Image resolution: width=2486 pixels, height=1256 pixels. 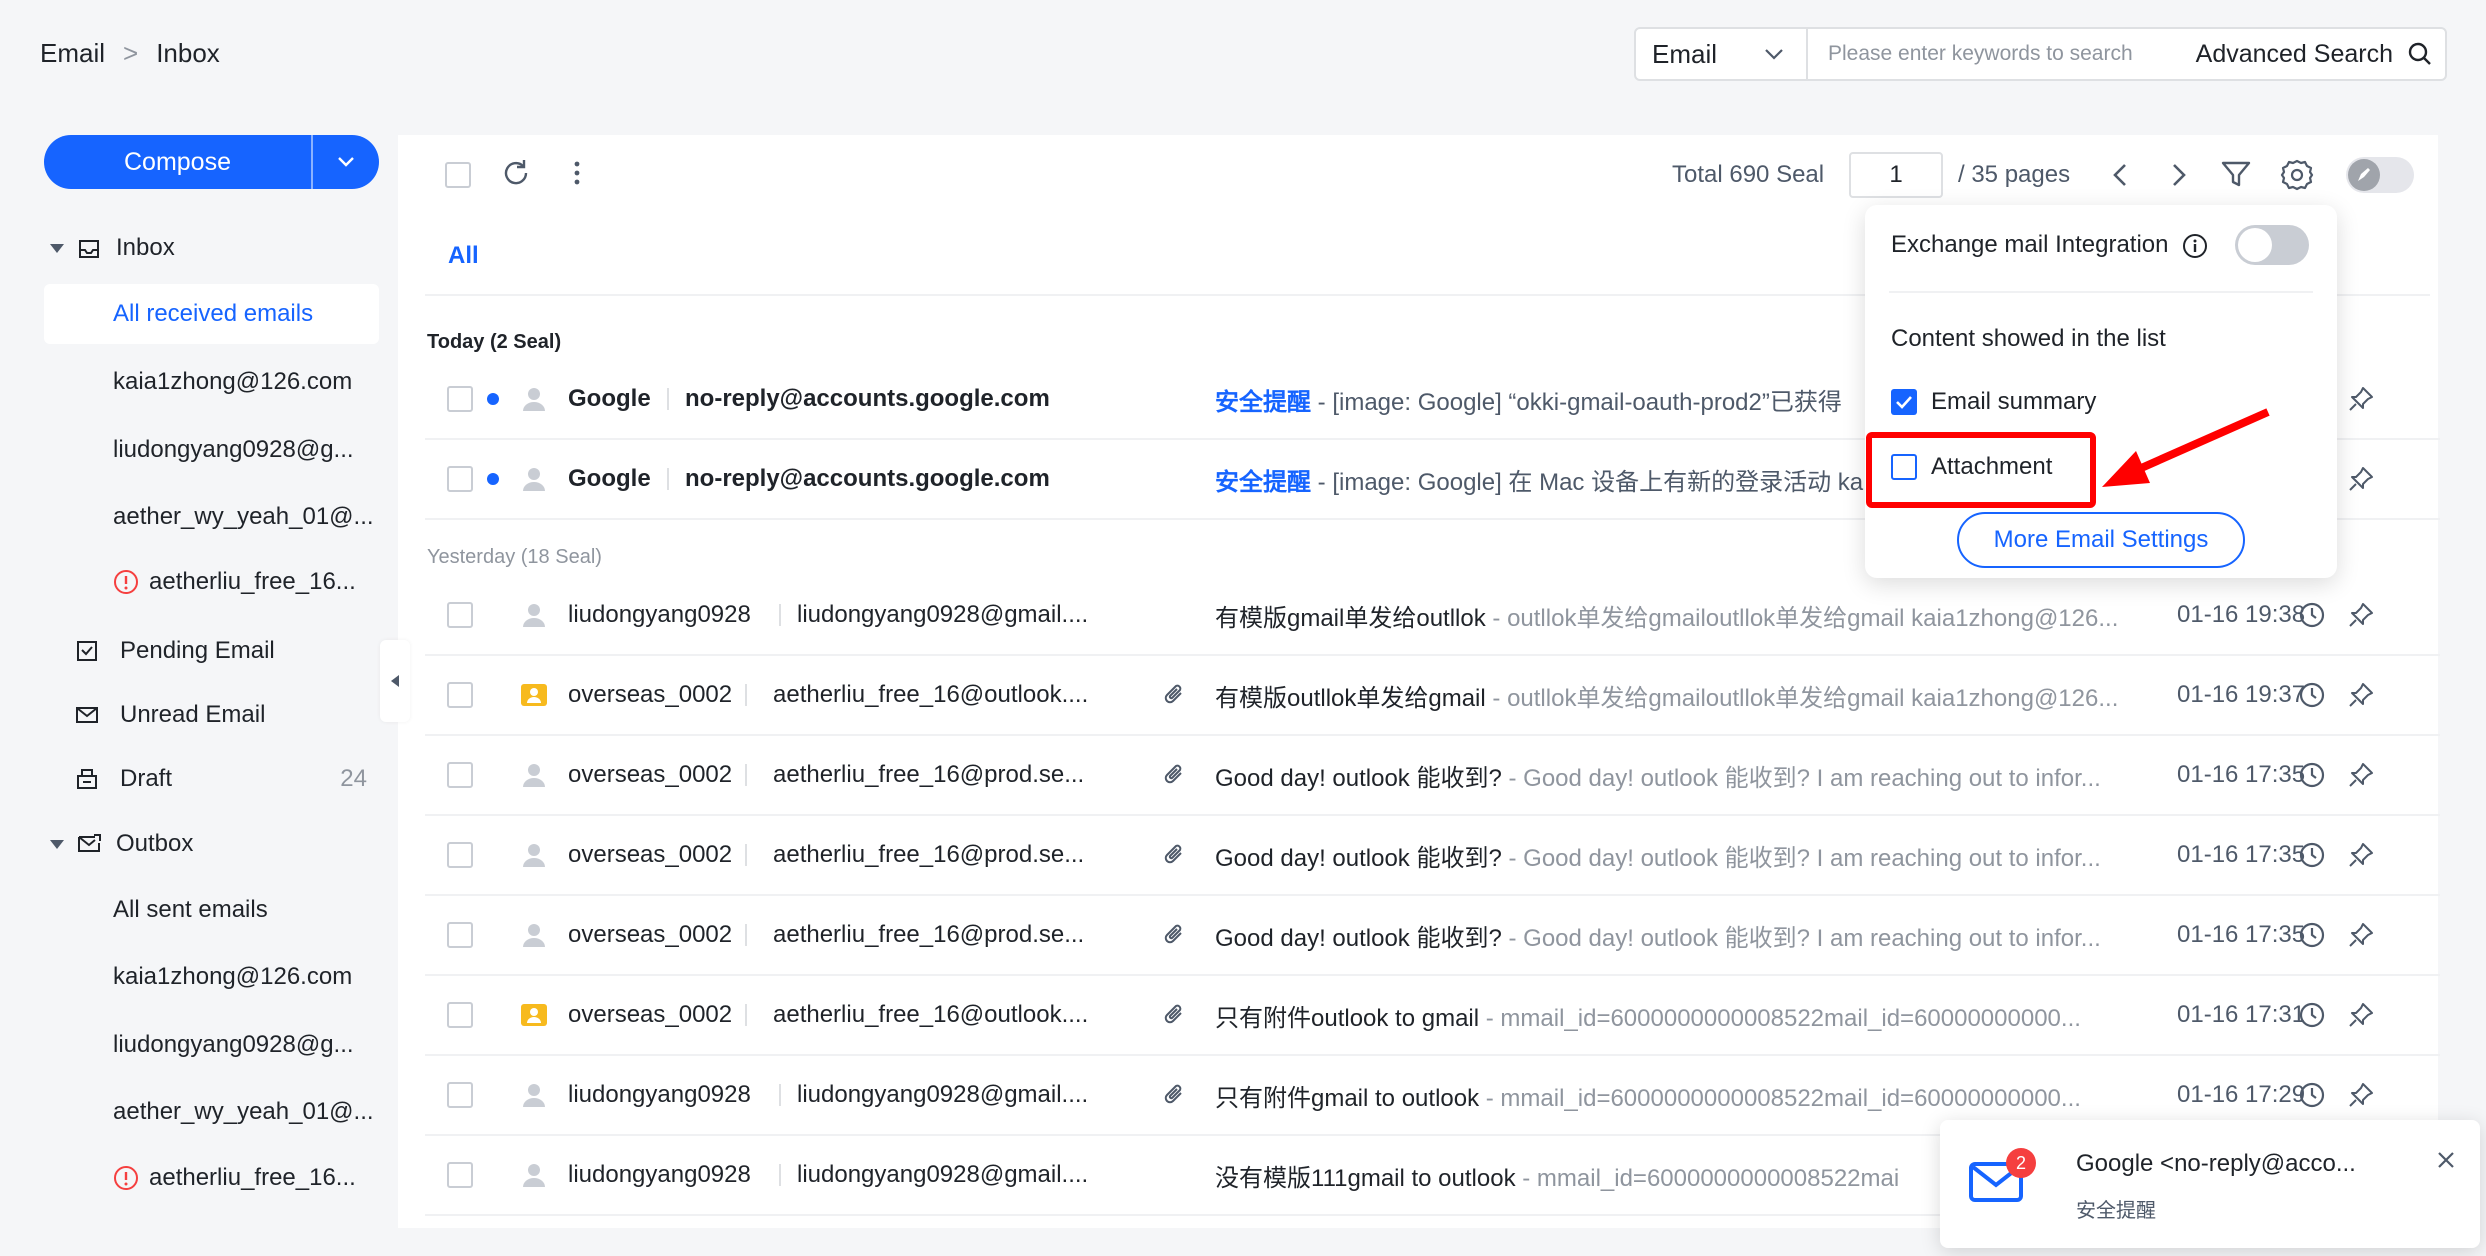 I want to click on sidebar-item-all-received: All received emails, so click(x=211, y=314).